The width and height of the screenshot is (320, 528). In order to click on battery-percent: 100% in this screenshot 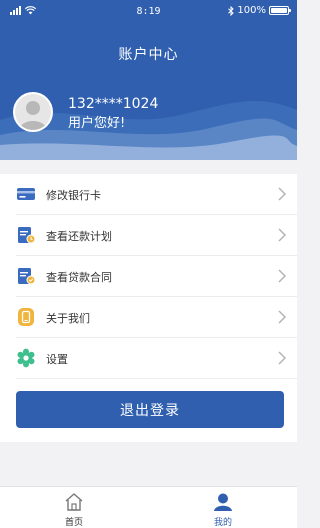, I will do `click(251, 10)`.